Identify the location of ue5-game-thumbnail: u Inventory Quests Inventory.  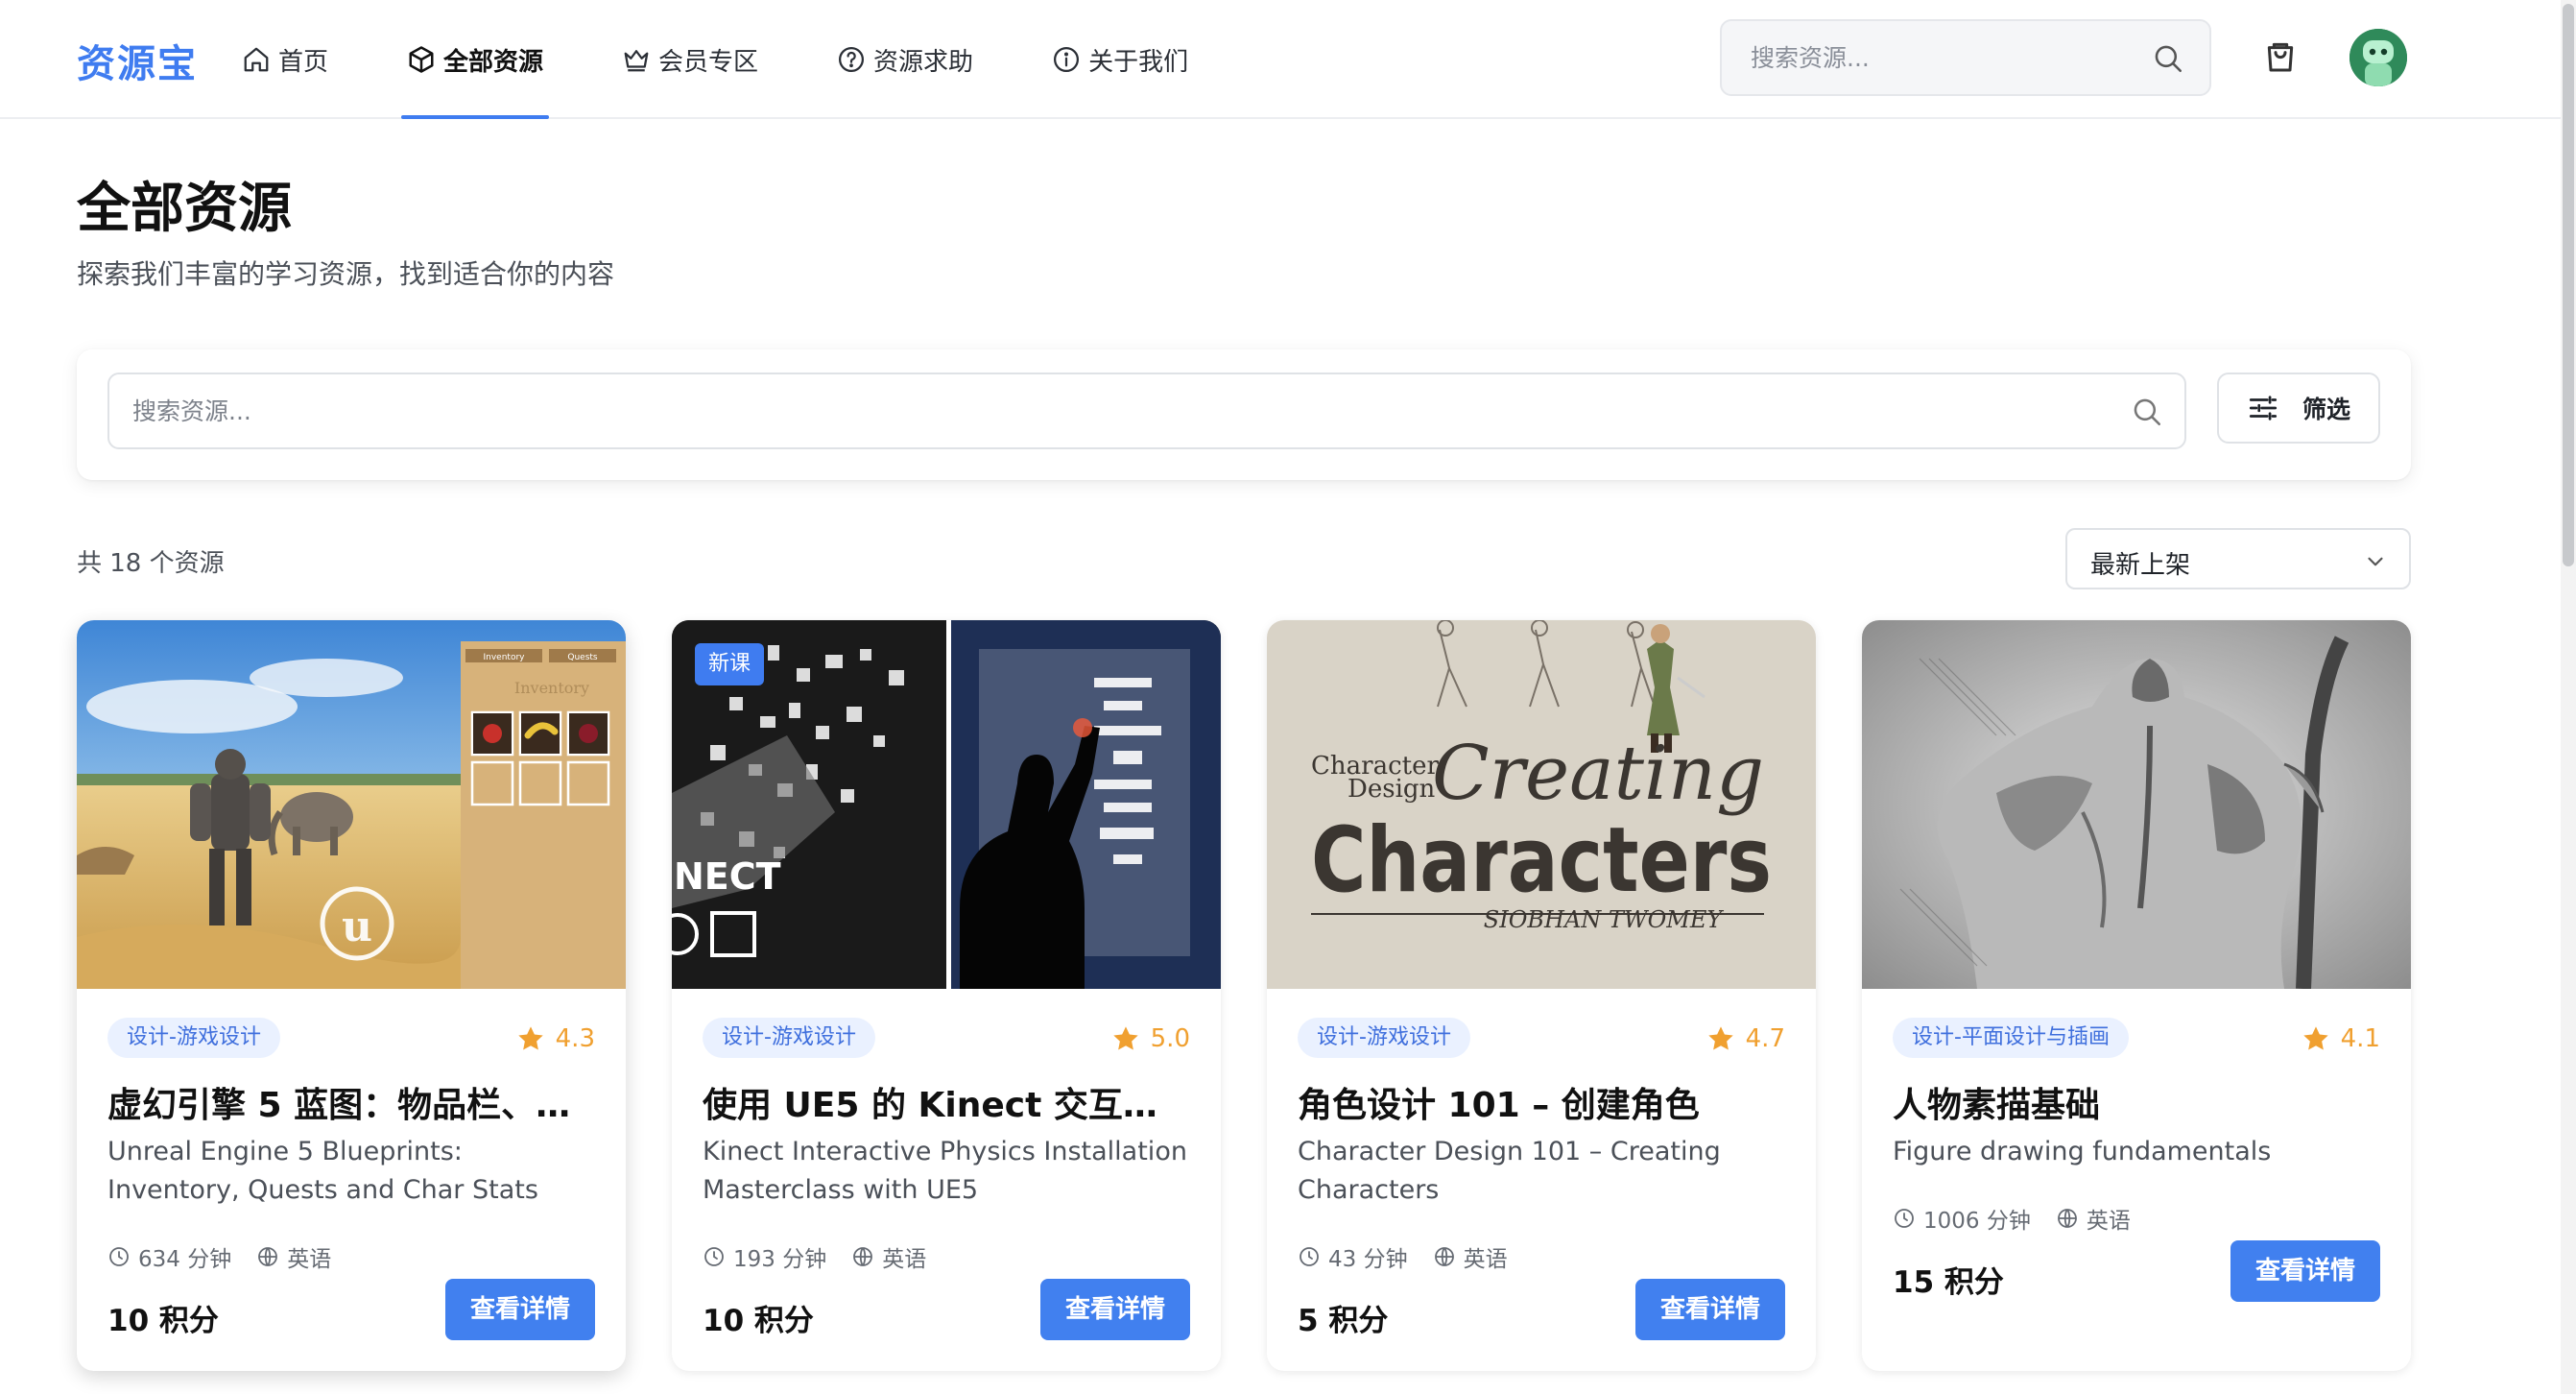
(351, 804).